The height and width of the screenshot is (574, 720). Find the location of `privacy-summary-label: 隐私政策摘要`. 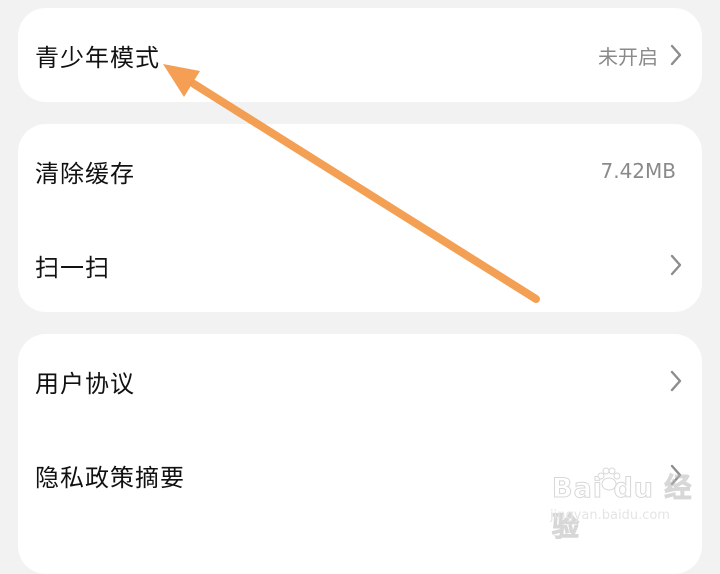

privacy-summary-label: 隐私政策摘要 is located at coordinates (110, 477).